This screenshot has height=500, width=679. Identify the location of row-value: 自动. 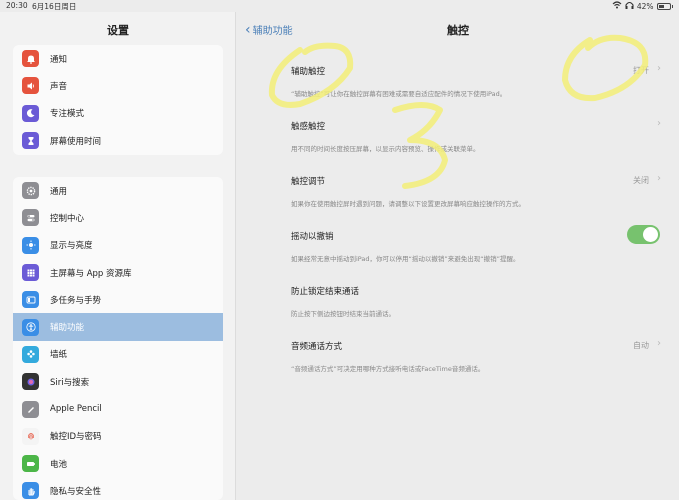
(641, 345).